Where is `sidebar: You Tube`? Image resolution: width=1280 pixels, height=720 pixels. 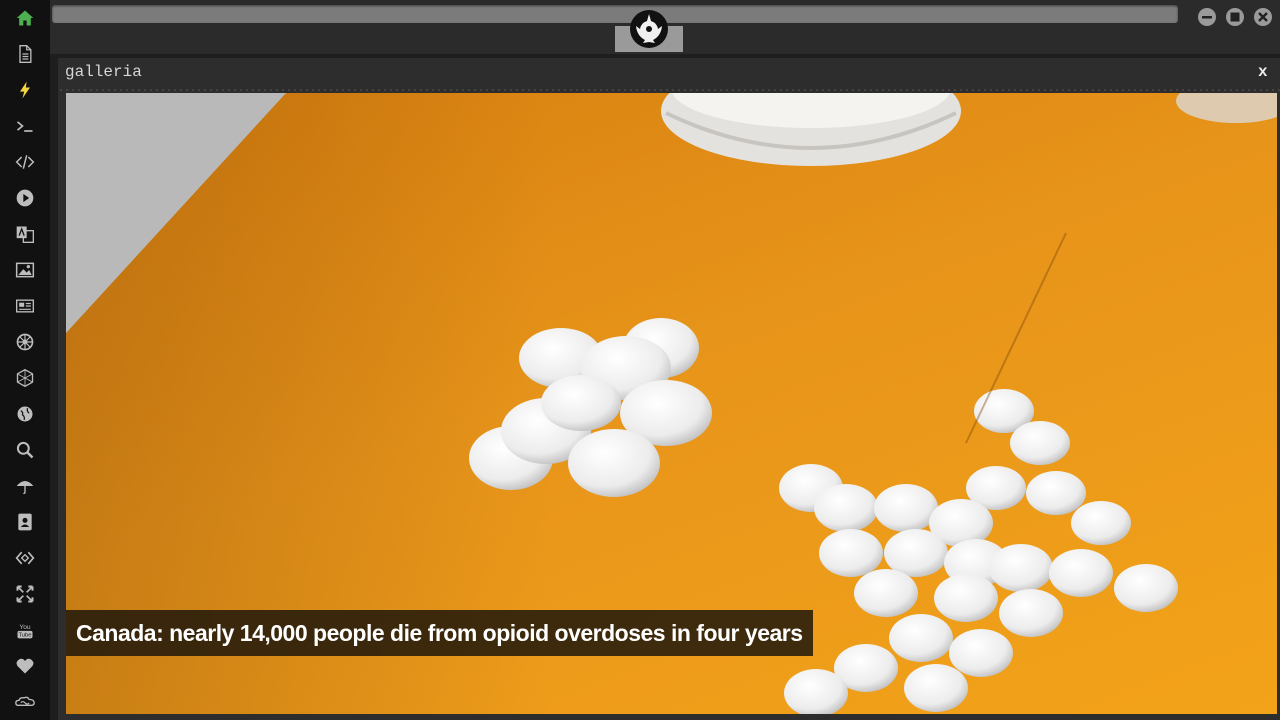 sidebar: You Tube is located at coordinates (25, 360).